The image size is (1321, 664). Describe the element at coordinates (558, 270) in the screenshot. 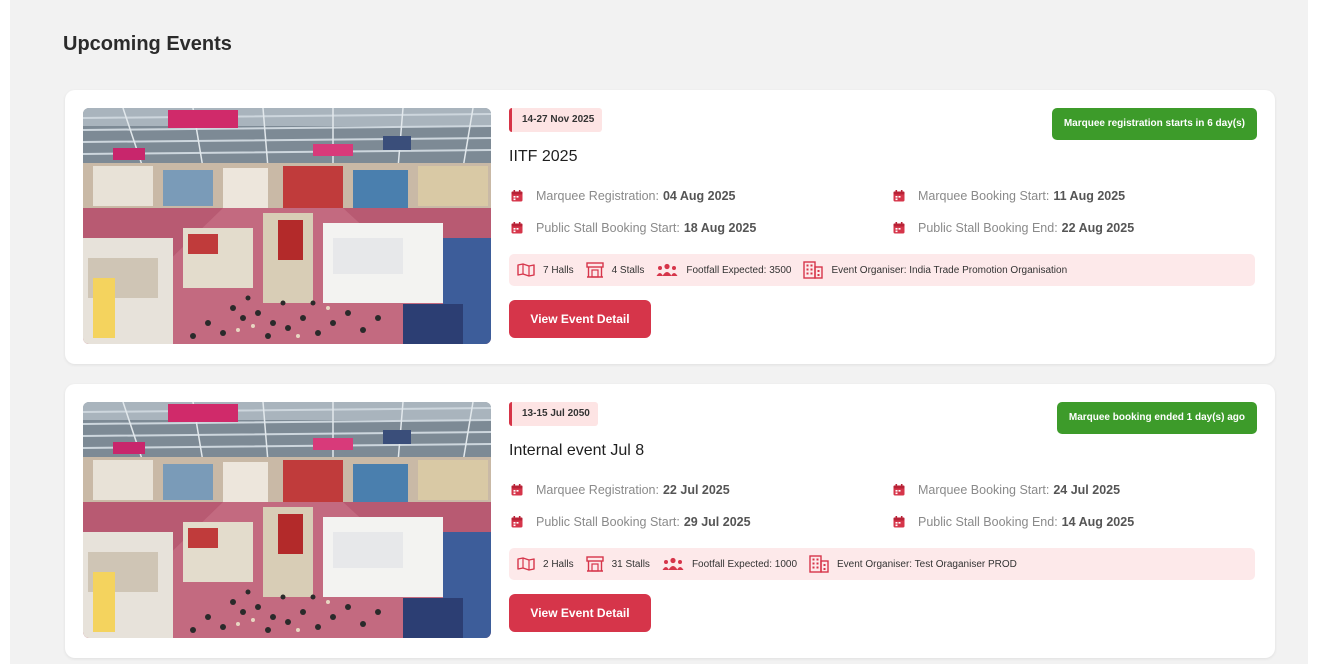

I see `halls-count: 7 Halls` at that location.